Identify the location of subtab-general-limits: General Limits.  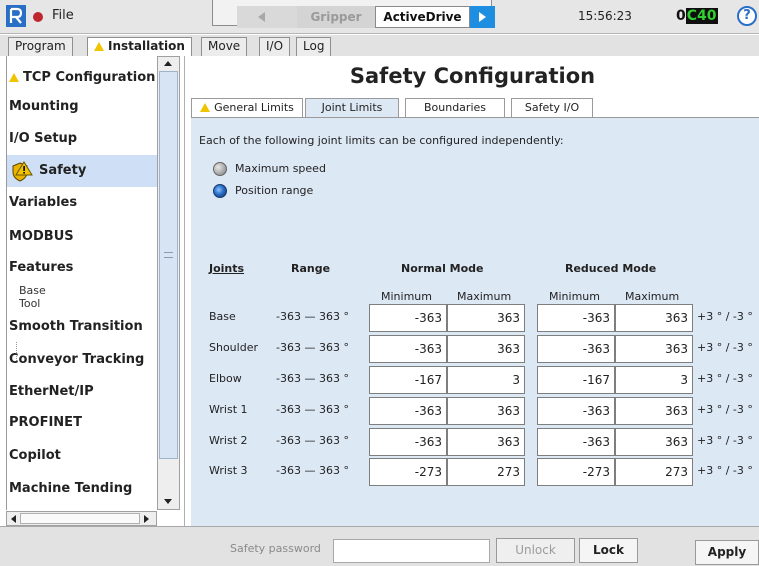
(247, 107).